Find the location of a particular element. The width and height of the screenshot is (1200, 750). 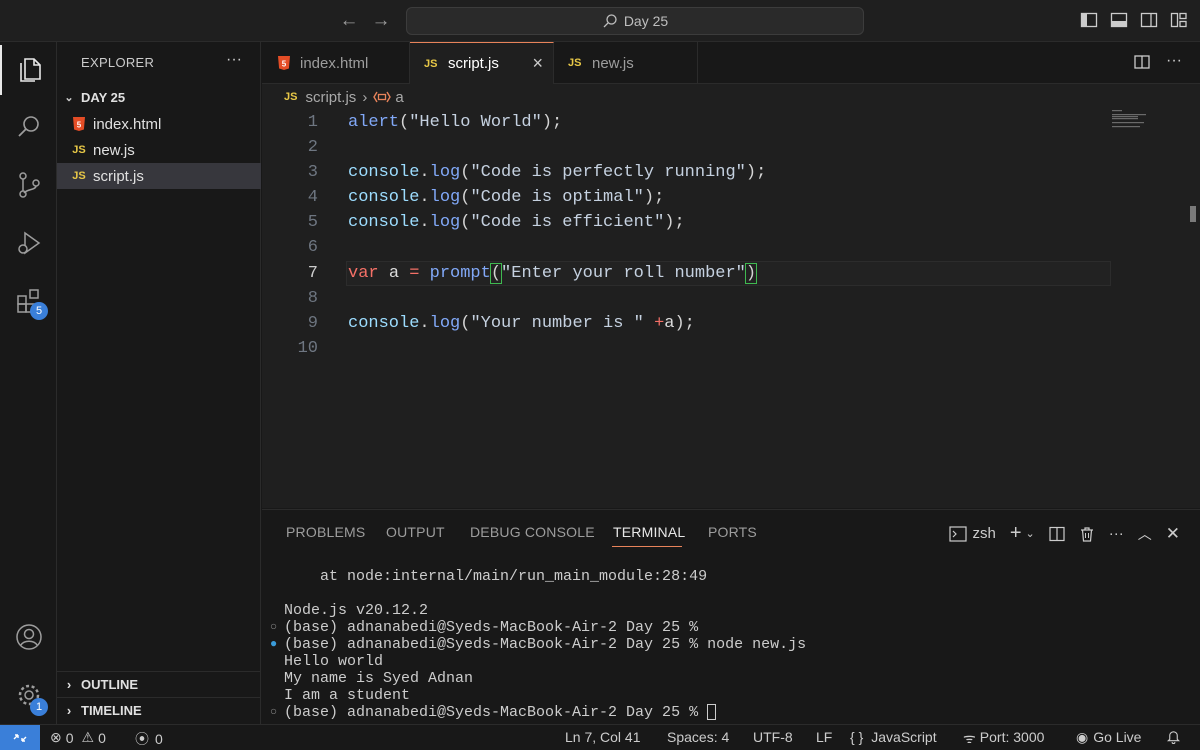

port-label: Port: 3000 is located at coordinates (1012, 737).